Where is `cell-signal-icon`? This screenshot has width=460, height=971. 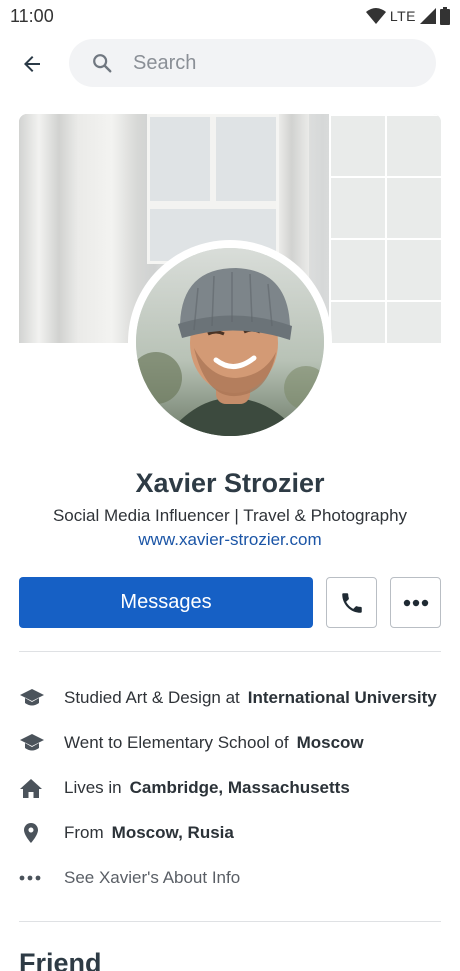
cell-signal-icon is located at coordinates (428, 16).